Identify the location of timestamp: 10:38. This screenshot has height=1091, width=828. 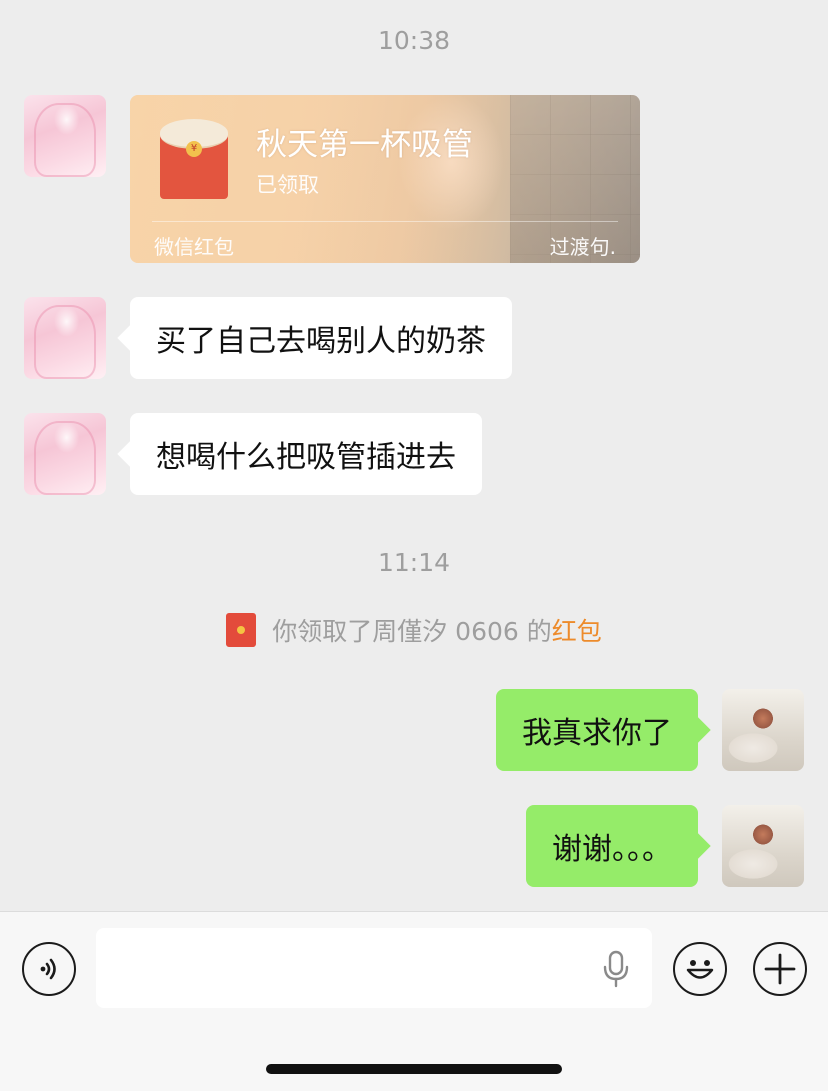
(414, 40).